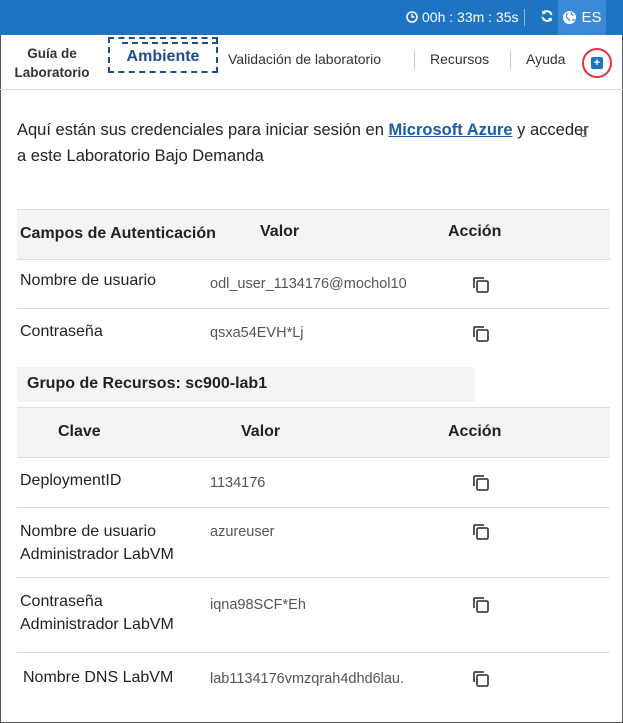 Image resolution: width=623 pixels, height=723 pixels. Describe the element at coordinates (170, 43) in the screenshot. I see `active-tab-indicator` at that location.